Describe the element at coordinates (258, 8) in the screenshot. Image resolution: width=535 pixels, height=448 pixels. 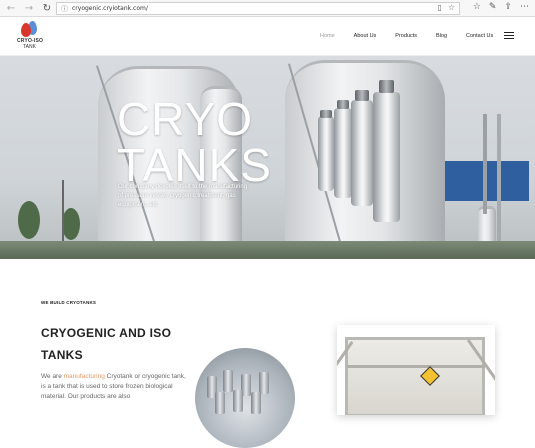
I see `address-bar: ⓘ cryogenic.cryiotank.com/ ▯ ☆` at that location.